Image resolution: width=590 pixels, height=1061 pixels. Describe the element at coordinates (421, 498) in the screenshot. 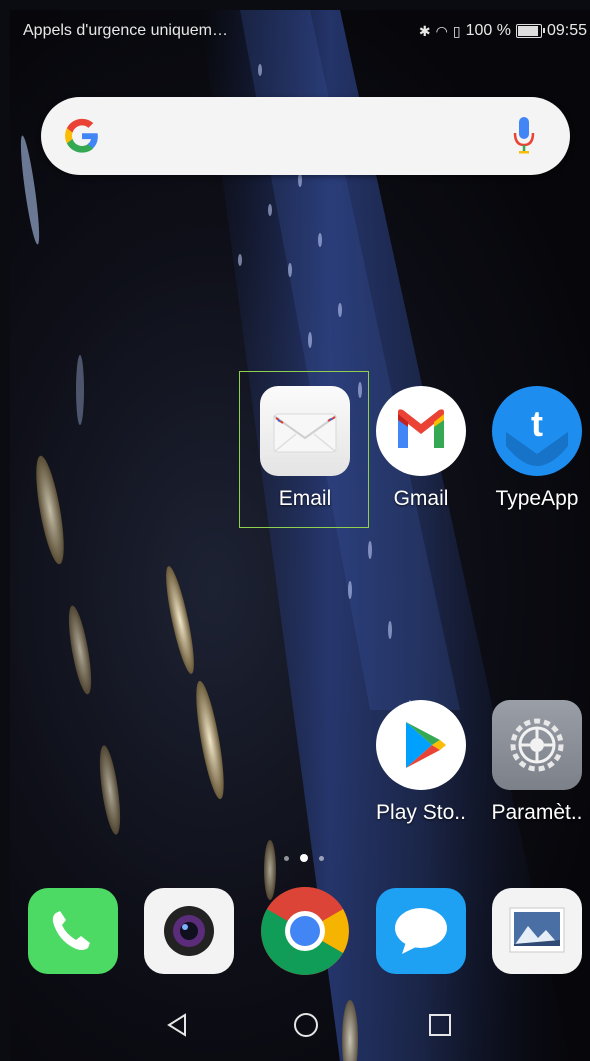

I see `app-label: Gmail` at that location.